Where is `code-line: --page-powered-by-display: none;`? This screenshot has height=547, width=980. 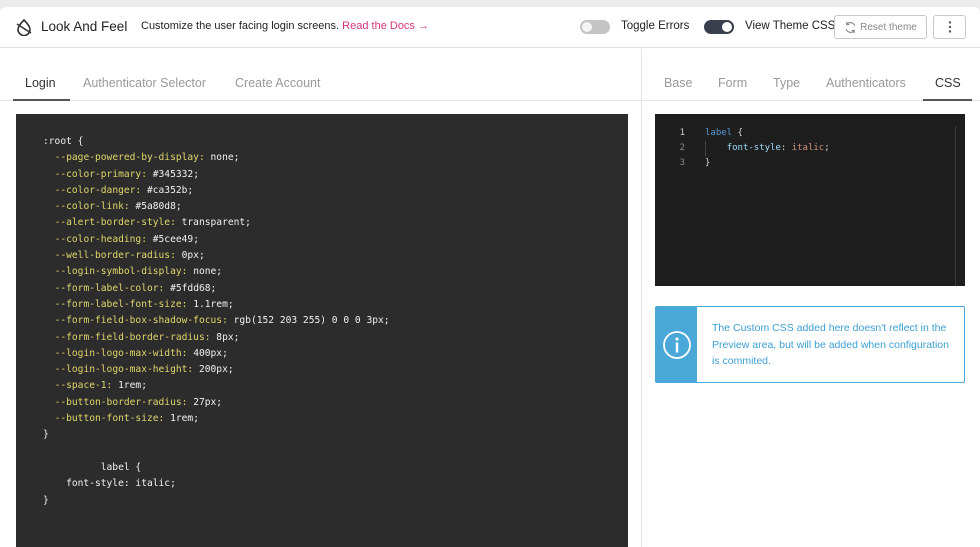 code-line: --page-powered-by-display: none; is located at coordinates (141, 158).